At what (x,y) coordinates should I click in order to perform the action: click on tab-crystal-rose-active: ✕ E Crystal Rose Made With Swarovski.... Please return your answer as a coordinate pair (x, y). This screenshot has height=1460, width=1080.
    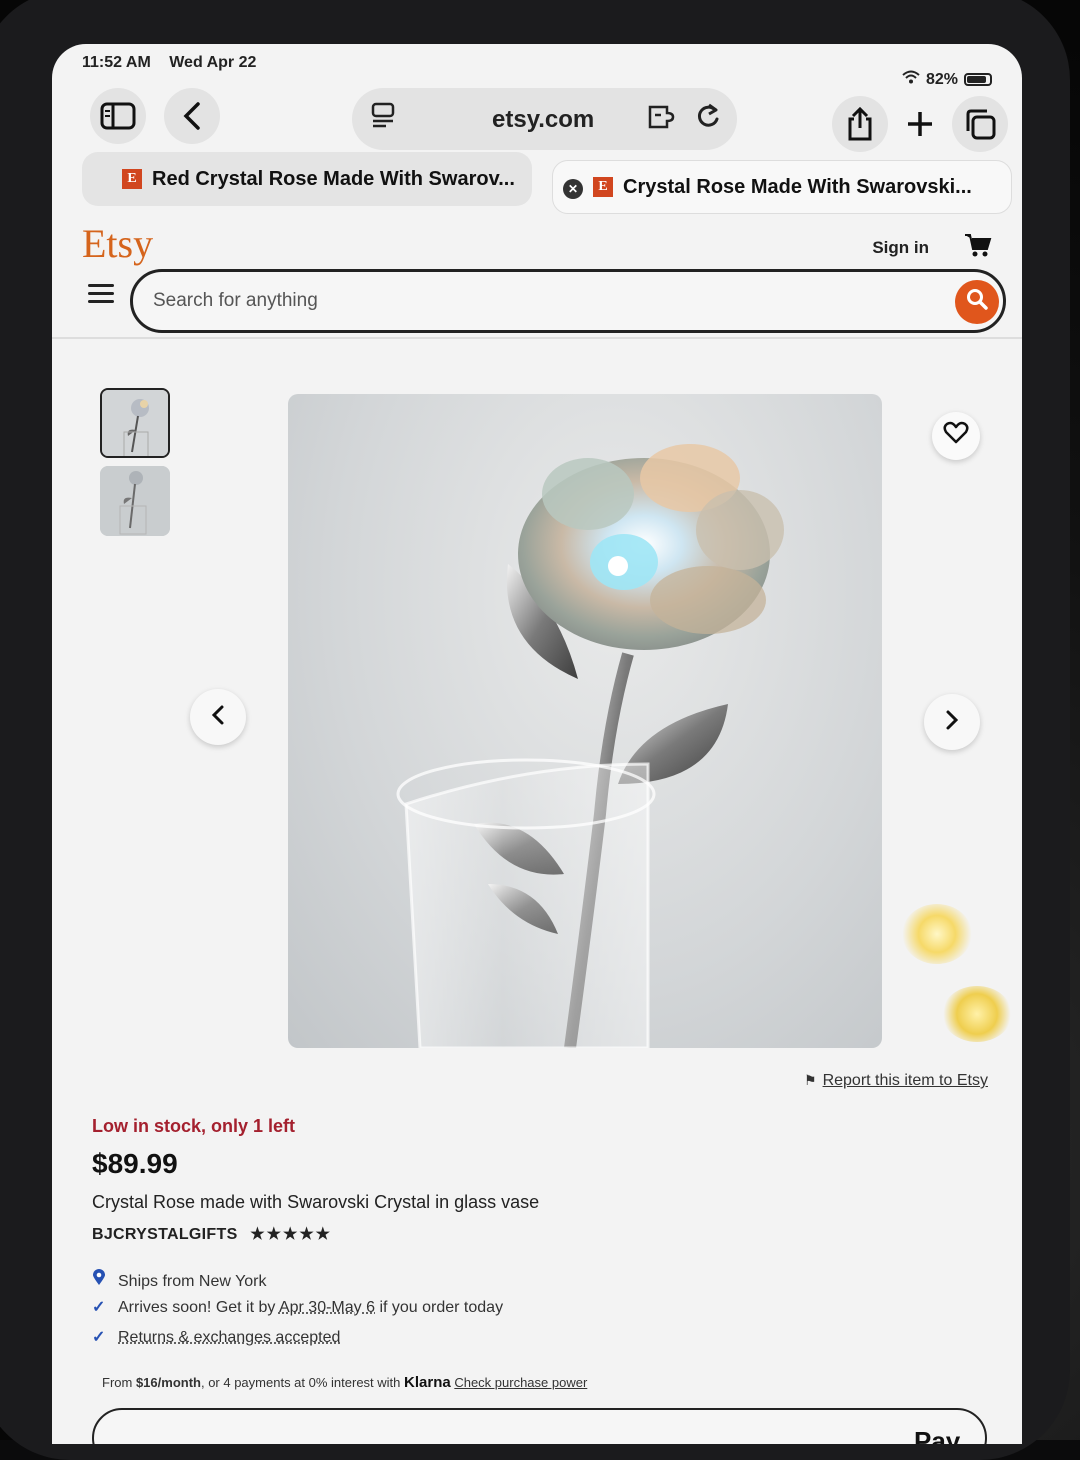
    Looking at the image, I should click on (782, 187).